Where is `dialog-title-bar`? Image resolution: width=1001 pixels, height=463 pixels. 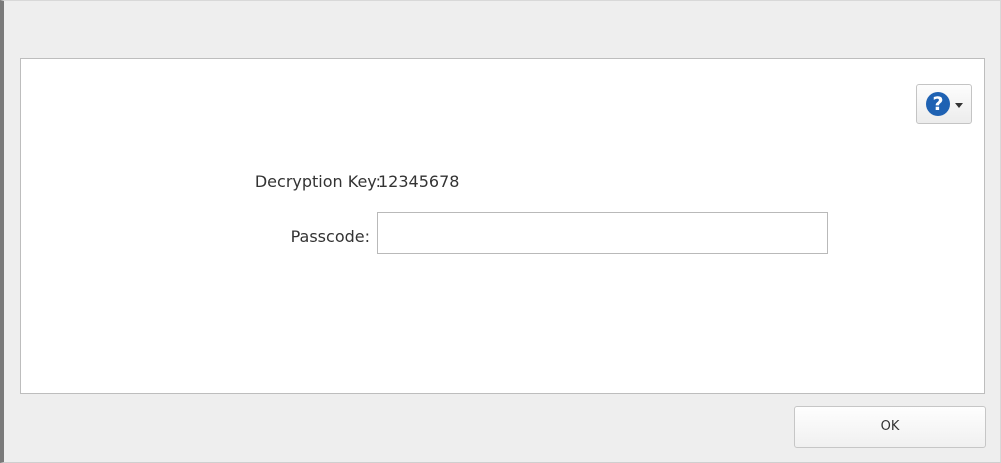
dialog-title-bar is located at coordinates (502, 29).